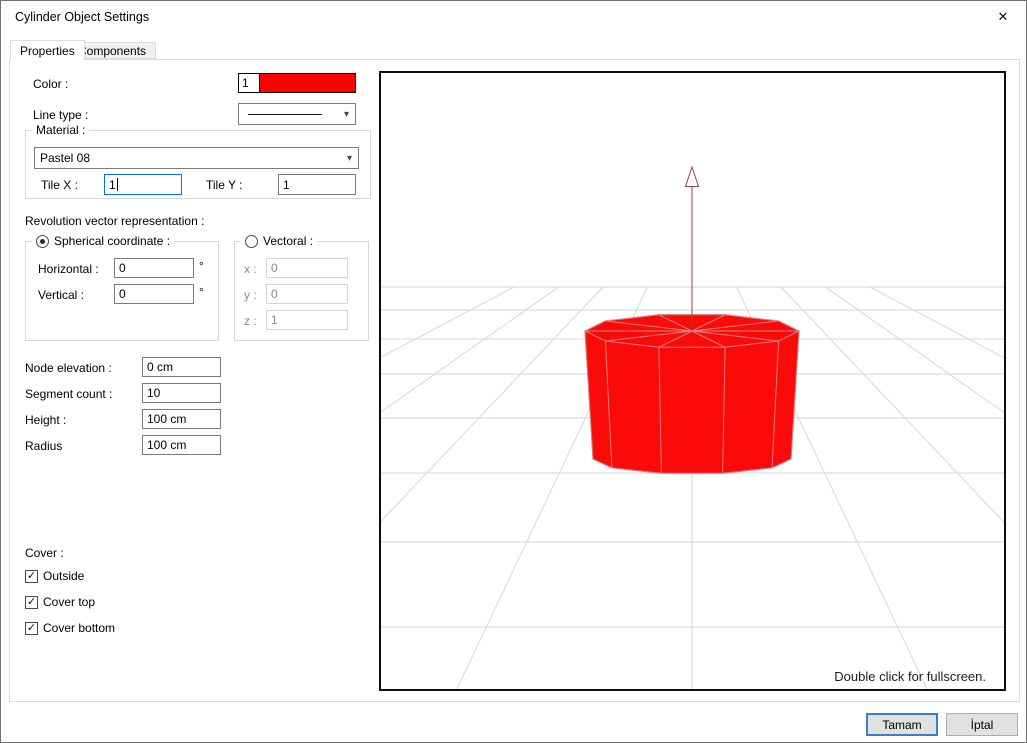  Describe the element at coordinates (154, 294) in the screenshot. I see `vertical-input: 0` at that location.